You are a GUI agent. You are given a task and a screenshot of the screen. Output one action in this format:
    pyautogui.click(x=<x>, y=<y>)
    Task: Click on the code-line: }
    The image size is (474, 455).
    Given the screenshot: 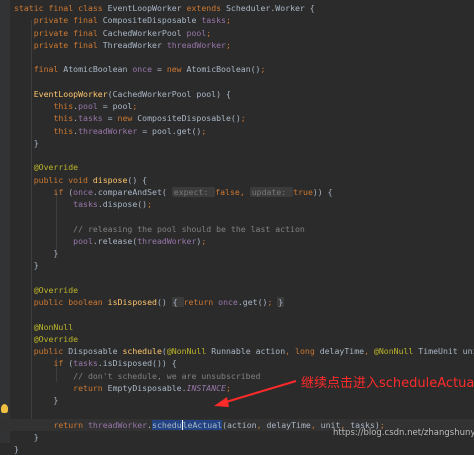 What is the action you would take?
    pyautogui.click(x=237, y=449)
    